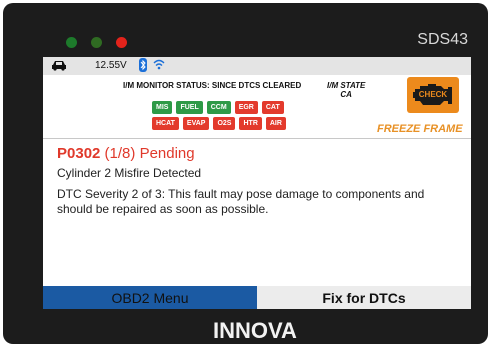 The image size is (491, 347). What do you see at coordinates (275, 123) in the screenshot?
I see `monitor-badge-air: AIR` at bounding box center [275, 123].